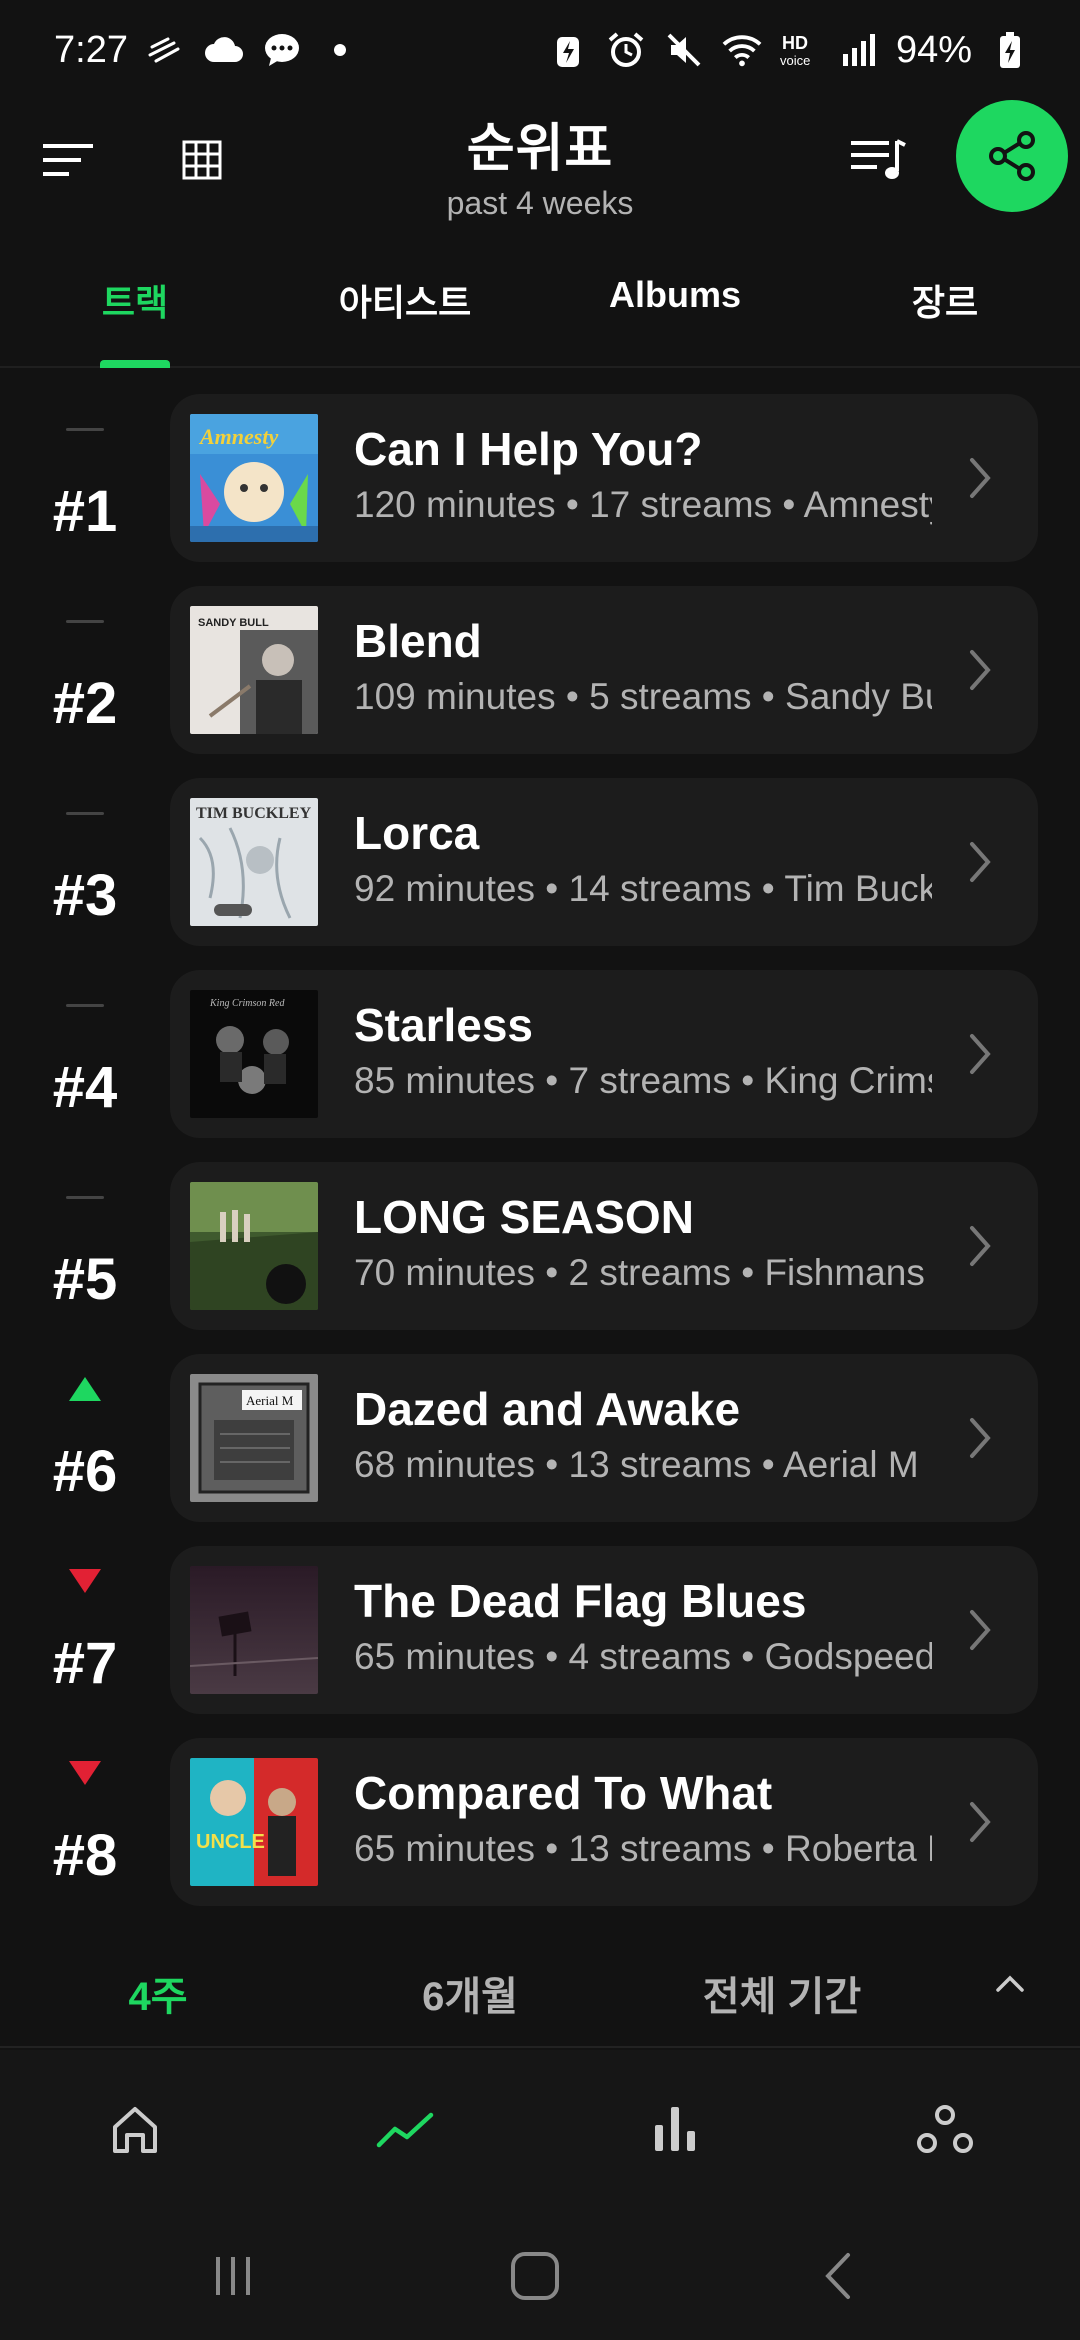 The width and height of the screenshot is (1080, 2340). I want to click on period-selector: 4주 6개월 전체 기간, so click(540, 1987).